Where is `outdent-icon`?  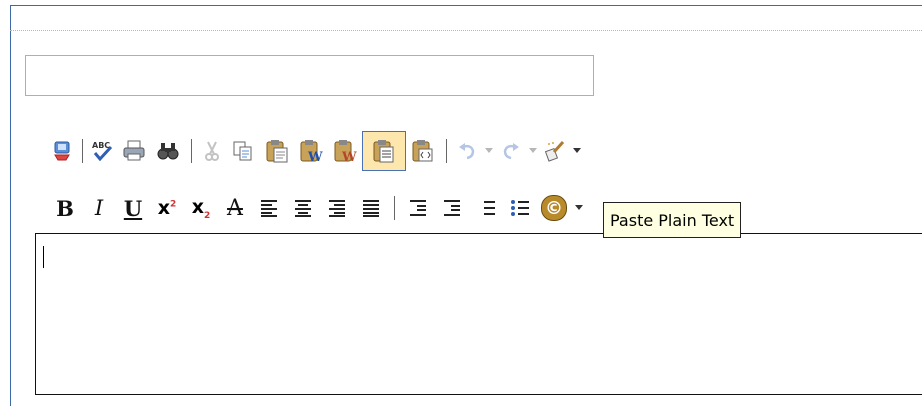
outdent-icon is located at coordinates (418, 208).